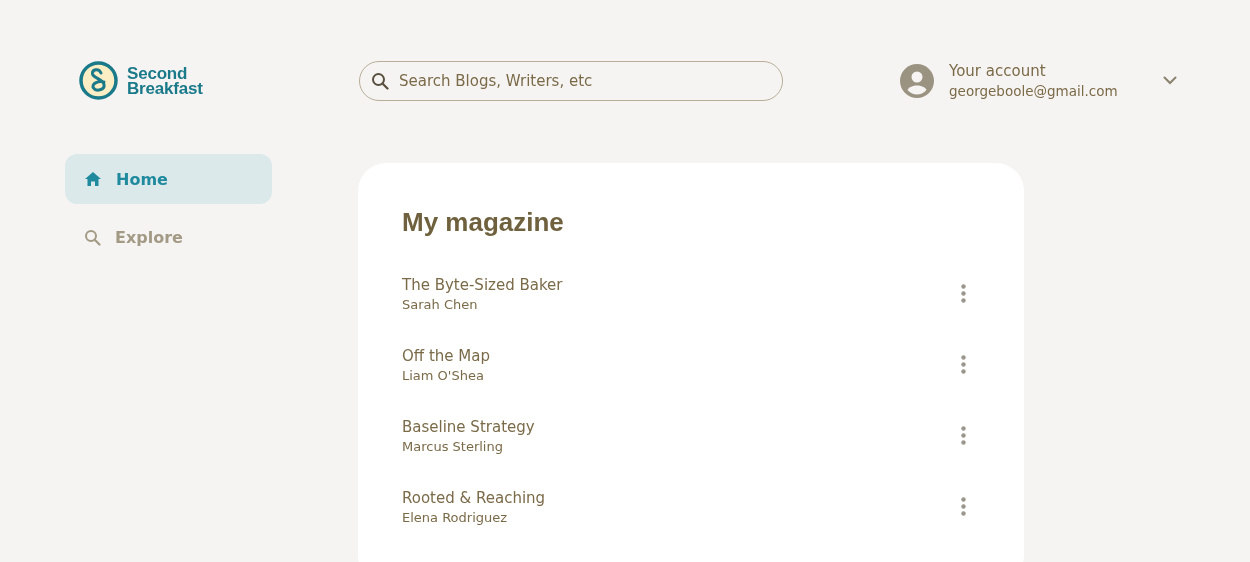 This screenshot has height=562, width=1250. What do you see at coordinates (443, 375) in the screenshot?
I see `author-name: Liam O'Shea` at bounding box center [443, 375].